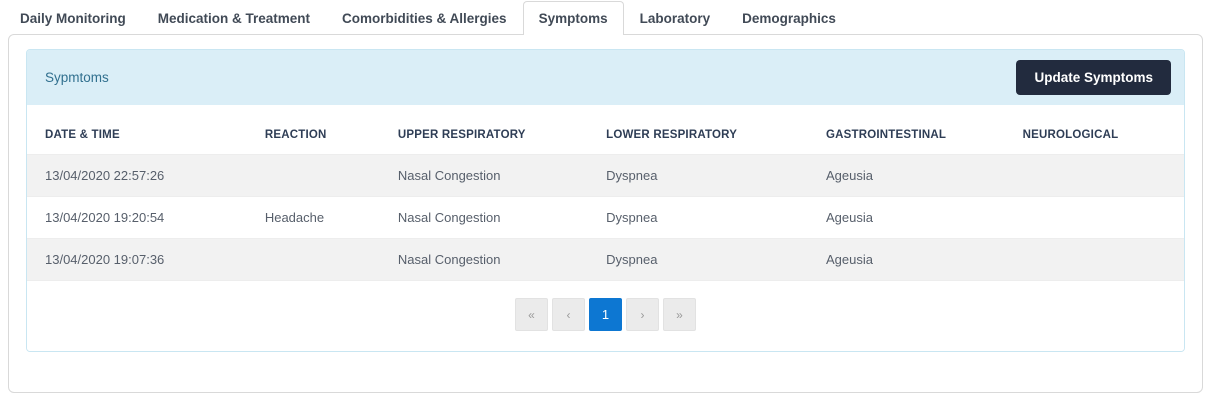  I want to click on column-header-gastrointestinal: GASTROINTESTINAL, so click(886, 135).